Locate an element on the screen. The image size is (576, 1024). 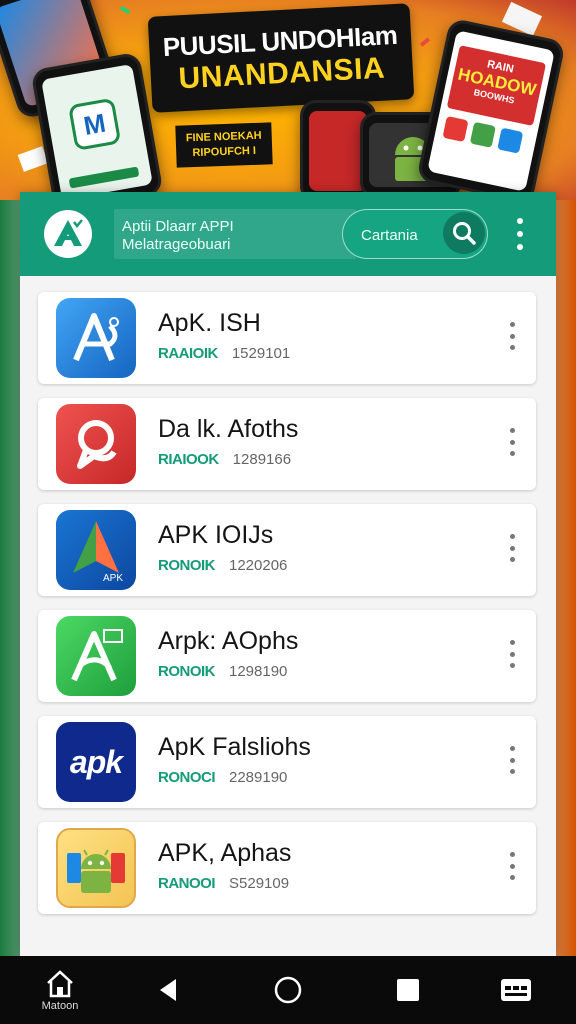
keyboard-switch-button is located at coordinates (516, 990).